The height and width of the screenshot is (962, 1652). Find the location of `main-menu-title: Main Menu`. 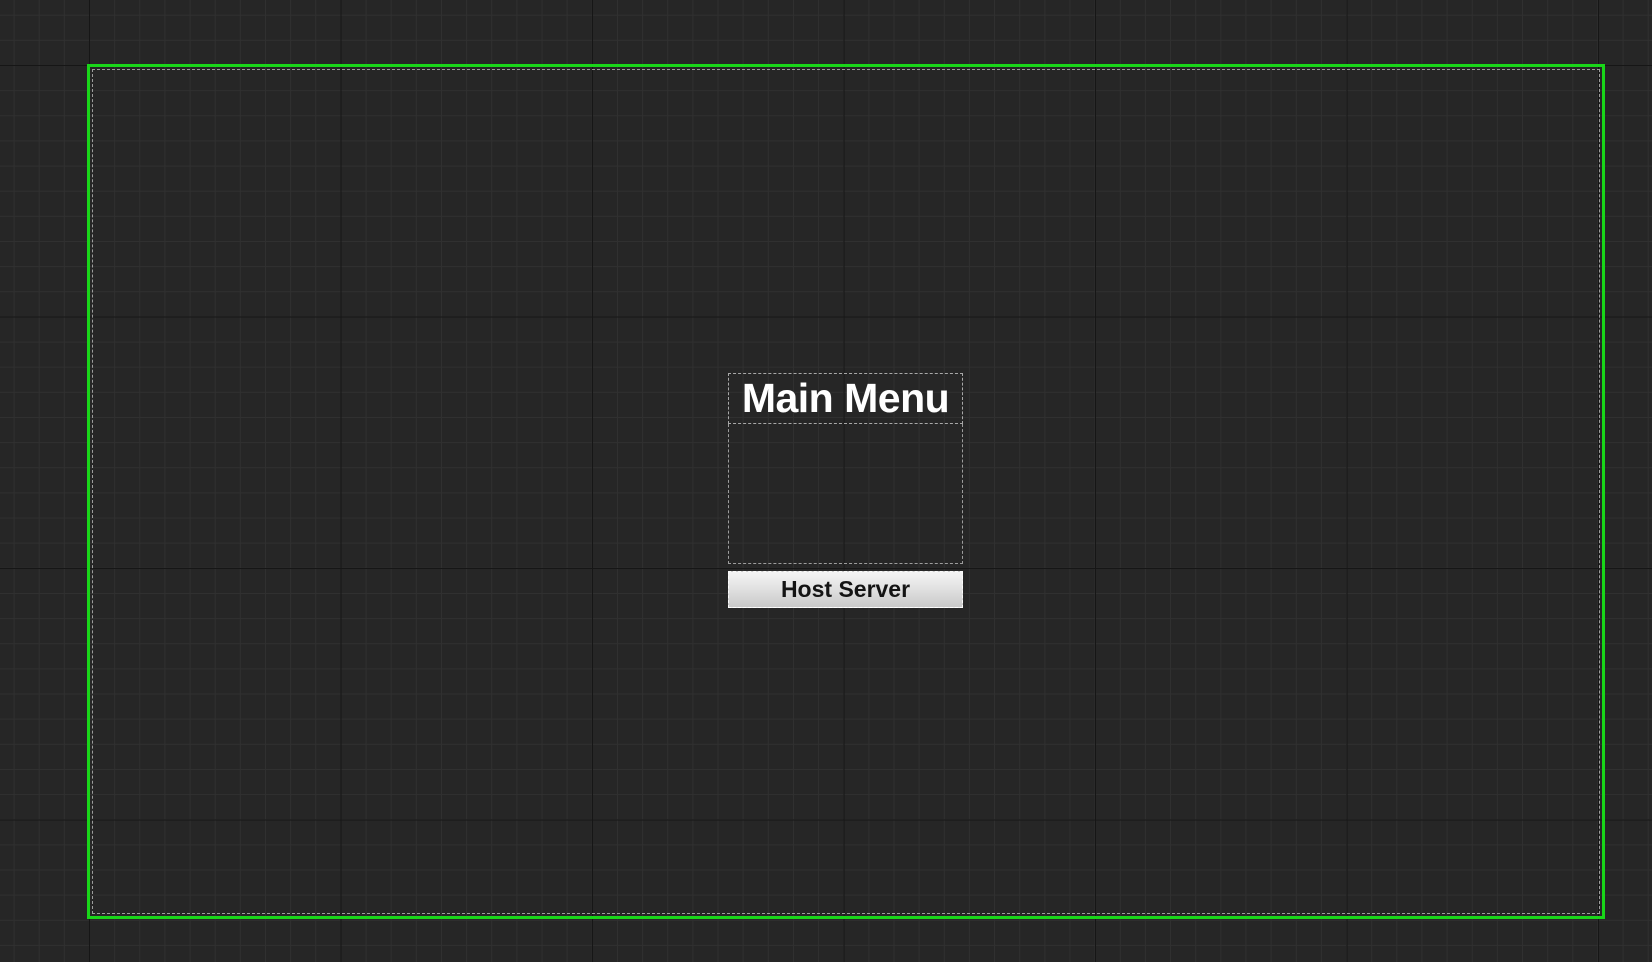

main-menu-title: Main Menu is located at coordinates (845, 398).